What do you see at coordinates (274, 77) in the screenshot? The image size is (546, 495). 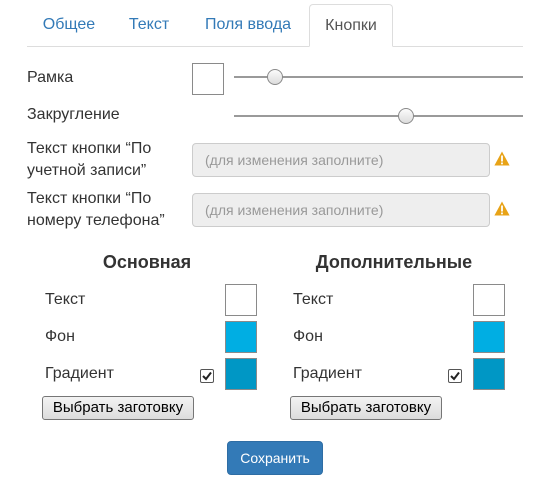 I see `border-slider-handle` at bounding box center [274, 77].